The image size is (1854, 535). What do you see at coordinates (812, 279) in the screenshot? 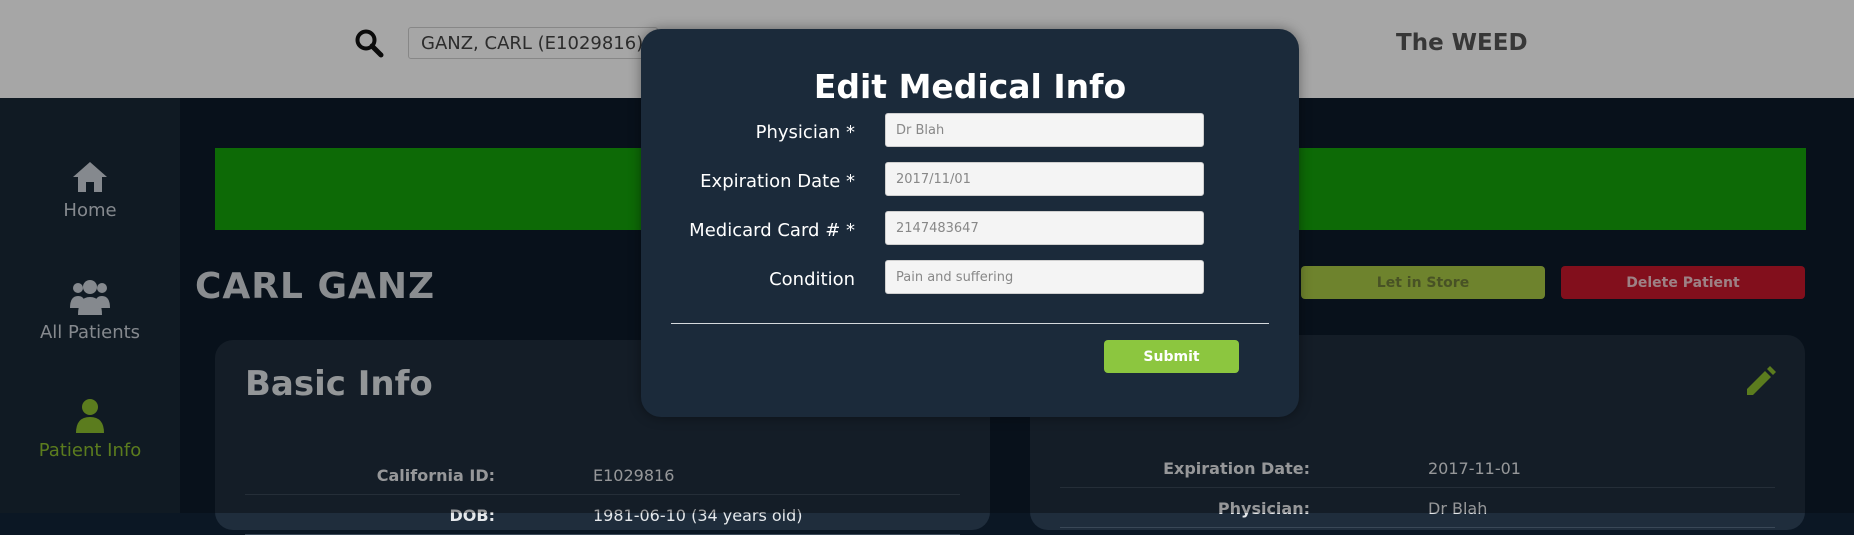
I see `condition-label: Condition` at bounding box center [812, 279].